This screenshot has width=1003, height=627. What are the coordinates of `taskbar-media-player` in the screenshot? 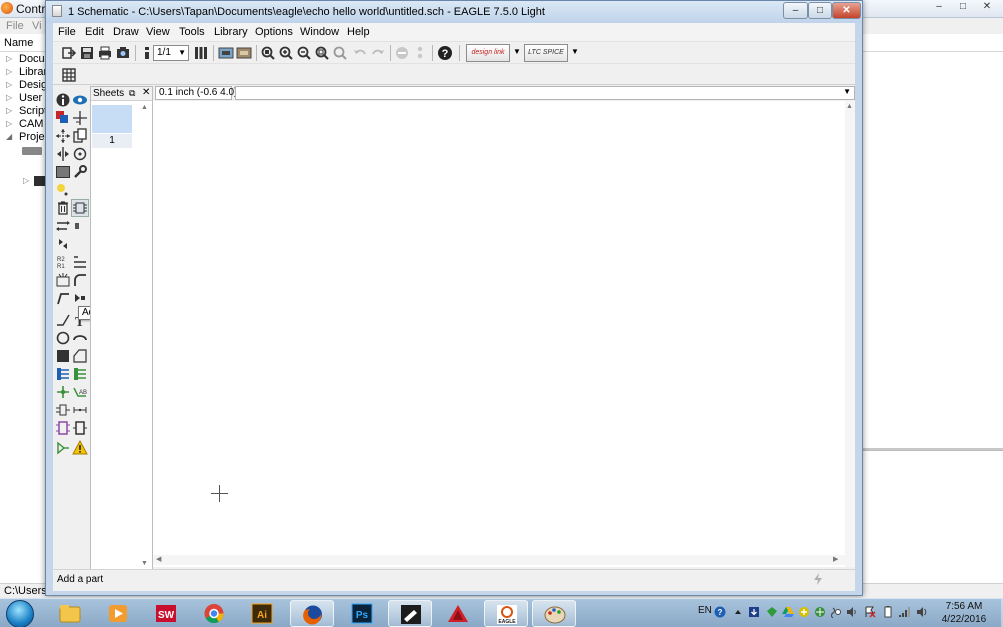 It's located at (118, 613).